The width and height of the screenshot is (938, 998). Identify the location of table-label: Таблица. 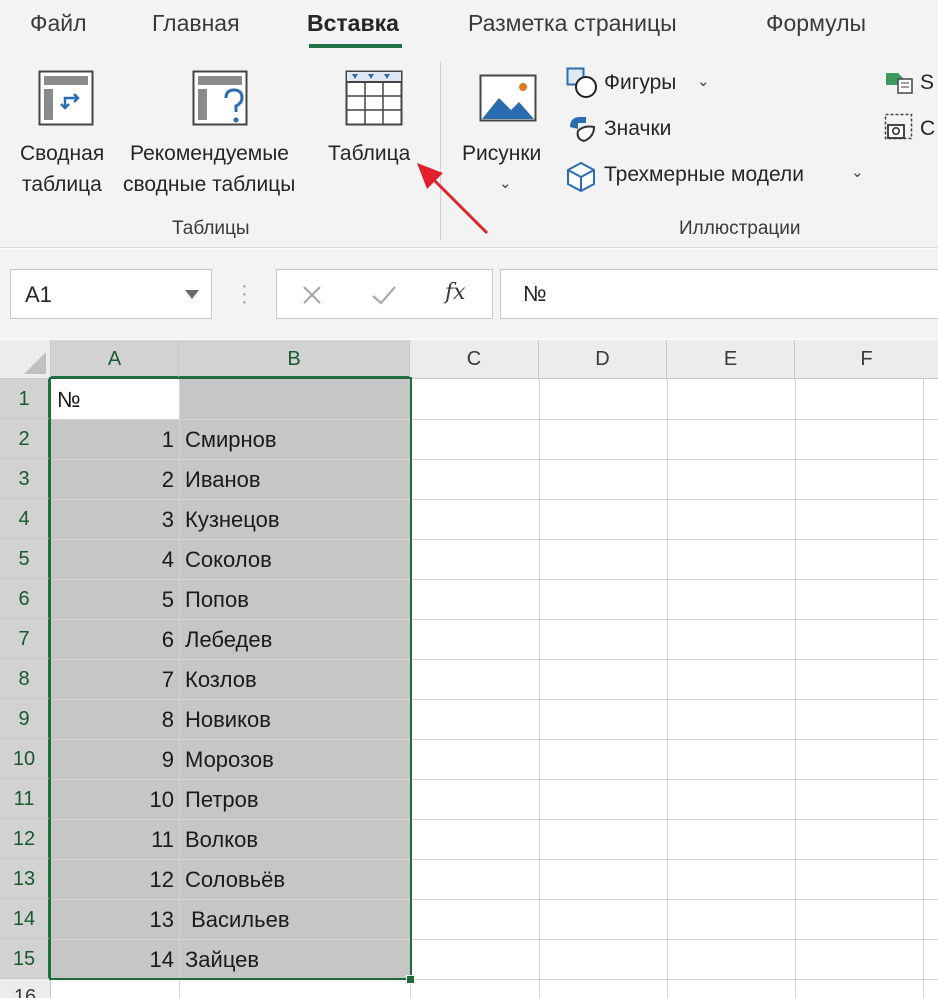
(369, 153).